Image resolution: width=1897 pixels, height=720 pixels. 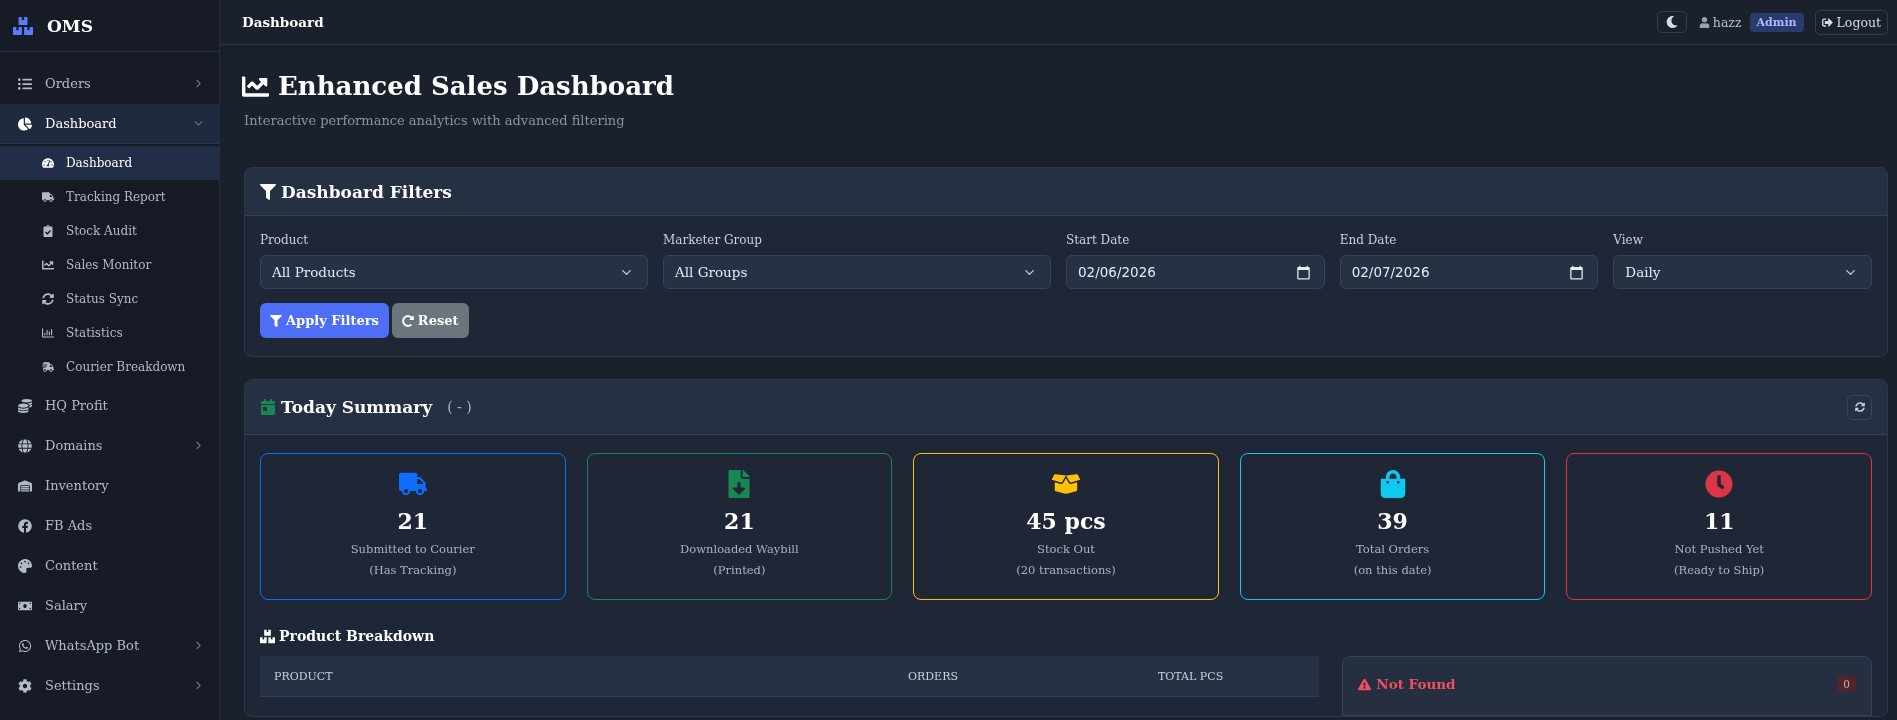 I want to click on clipboard-check-icon, so click(x=48, y=231).